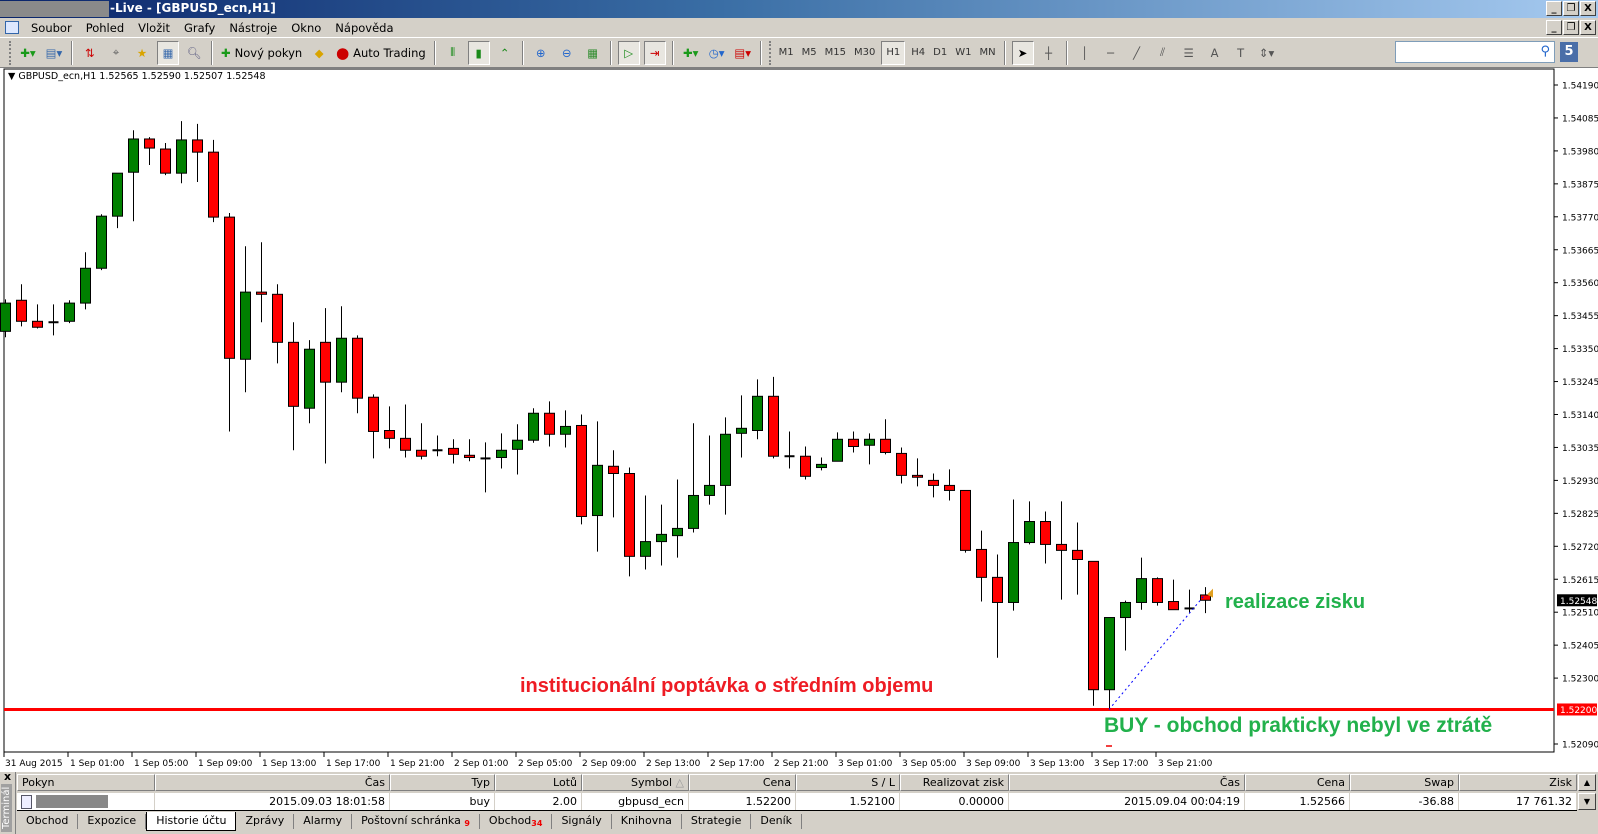 The width and height of the screenshot is (1598, 834). What do you see at coordinates (7, 776) in the screenshot?
I see `terminal-close-icon: x` at bounding box center [7, 776].